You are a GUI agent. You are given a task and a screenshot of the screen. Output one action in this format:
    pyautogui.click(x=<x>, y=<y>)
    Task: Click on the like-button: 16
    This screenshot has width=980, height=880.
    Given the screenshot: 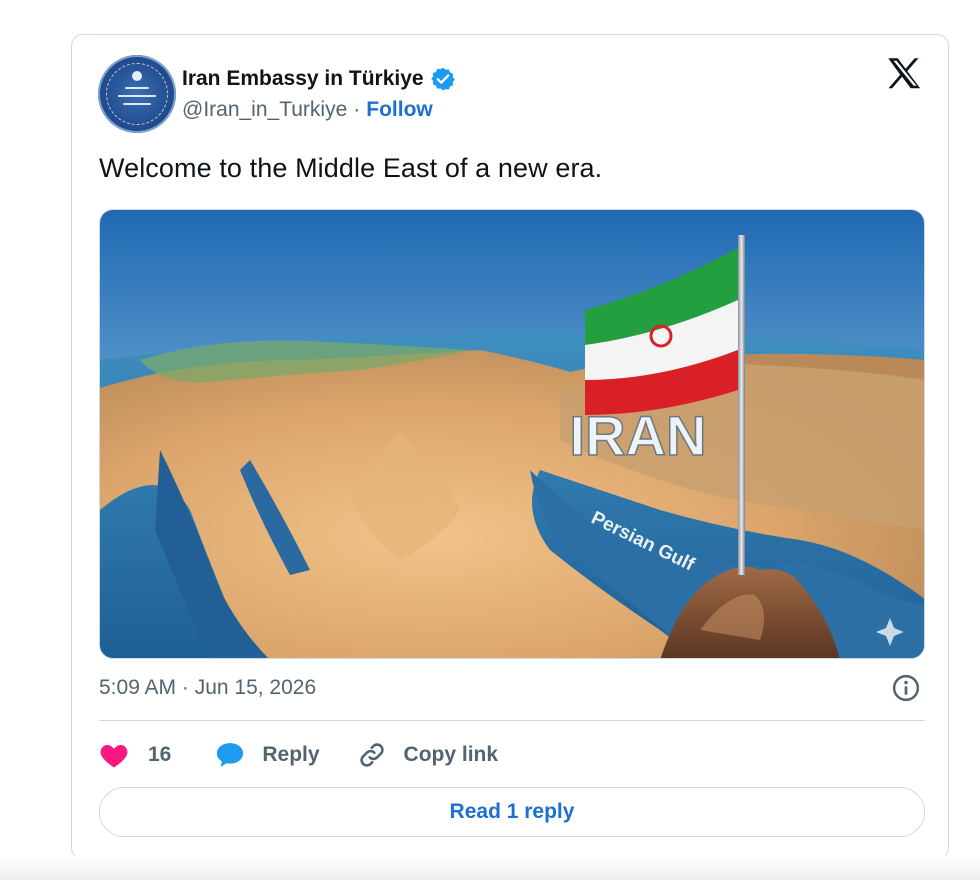 What is the action you would take?
    pyautogui.click(x=135, y=755)
    